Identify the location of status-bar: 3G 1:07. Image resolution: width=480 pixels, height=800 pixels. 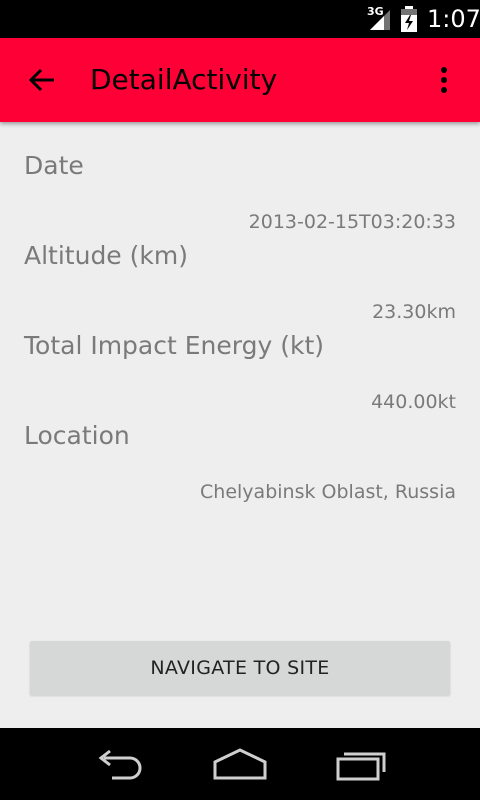
(240, 19).